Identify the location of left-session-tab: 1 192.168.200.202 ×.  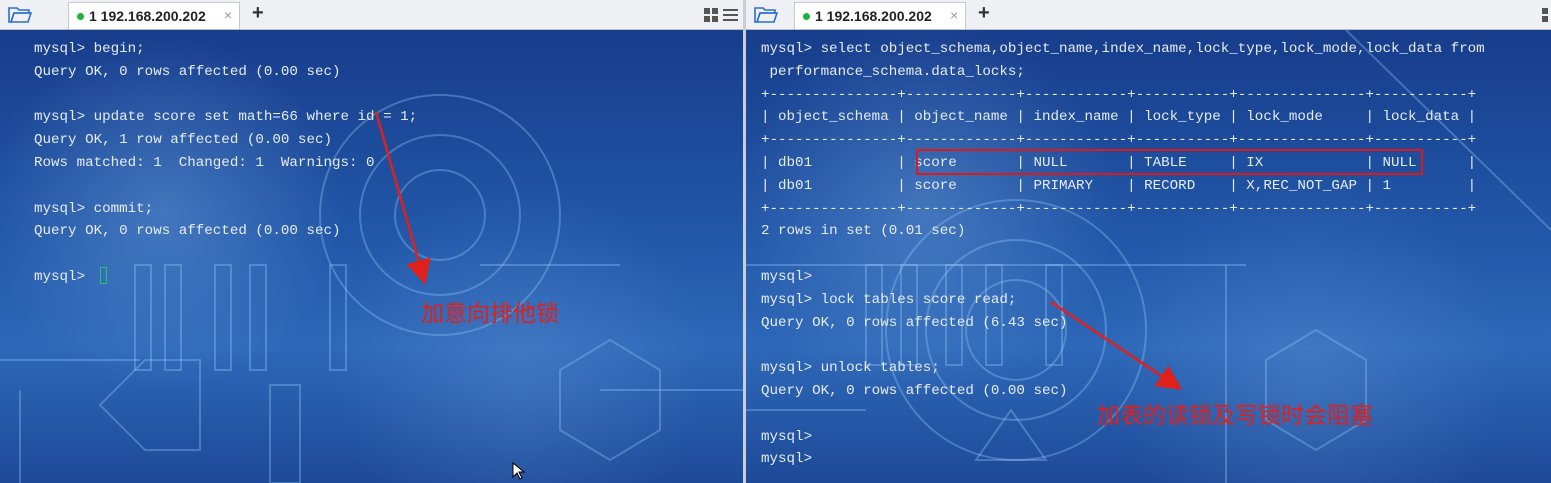
(154, 15).